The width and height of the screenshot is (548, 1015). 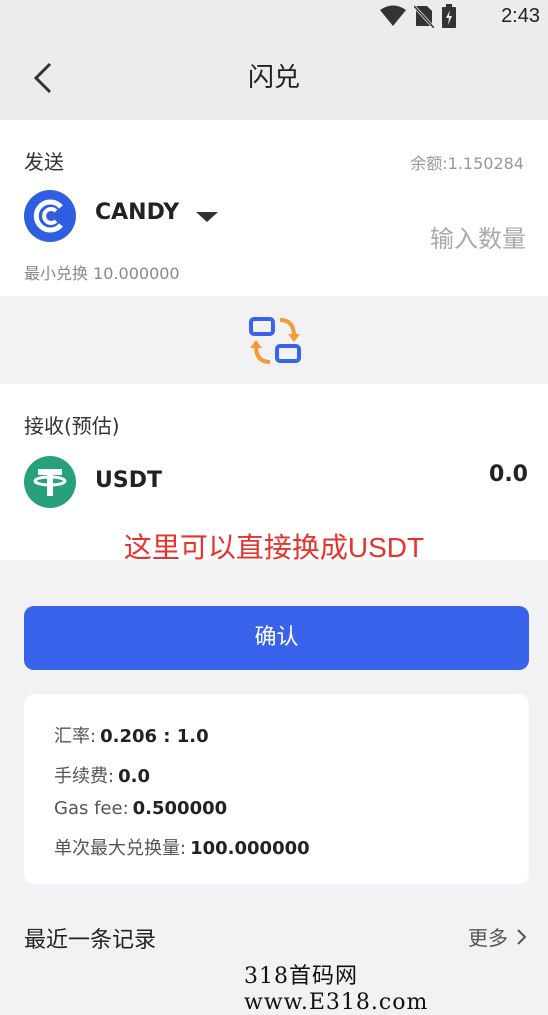 I want to click on fee-value: 0.0, so click(x=134, y=776).